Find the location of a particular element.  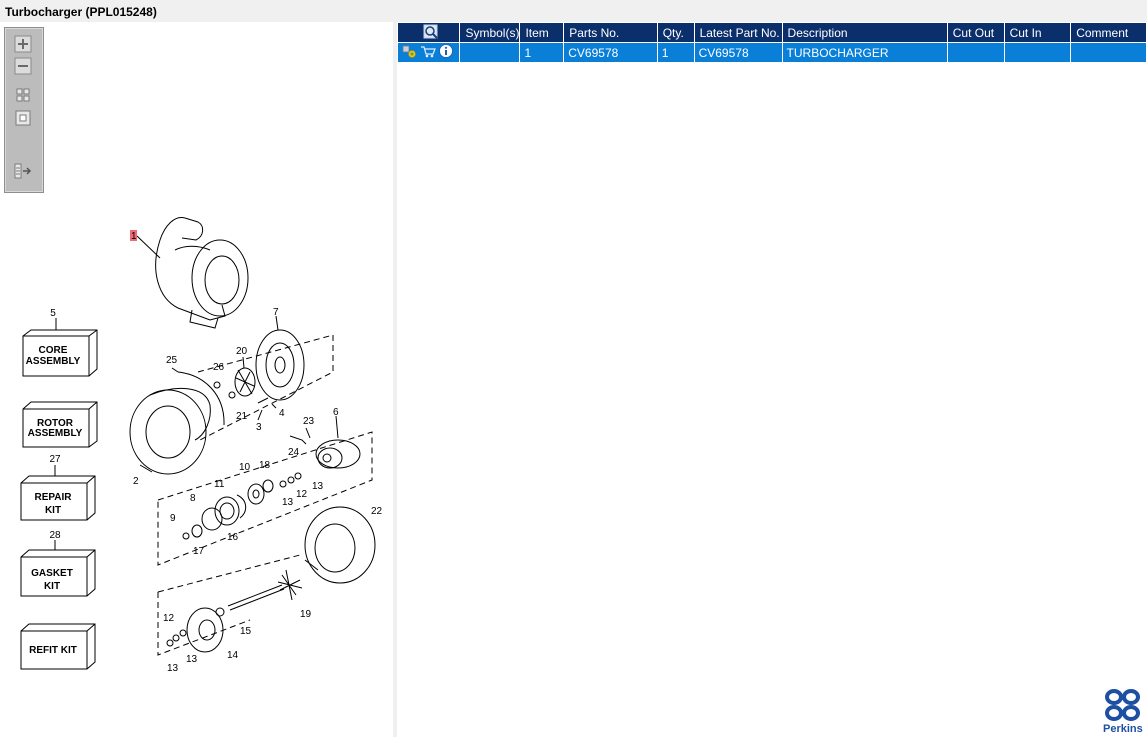

kit-label-gasket-1: GASKET is located at coordinates (52, 573).